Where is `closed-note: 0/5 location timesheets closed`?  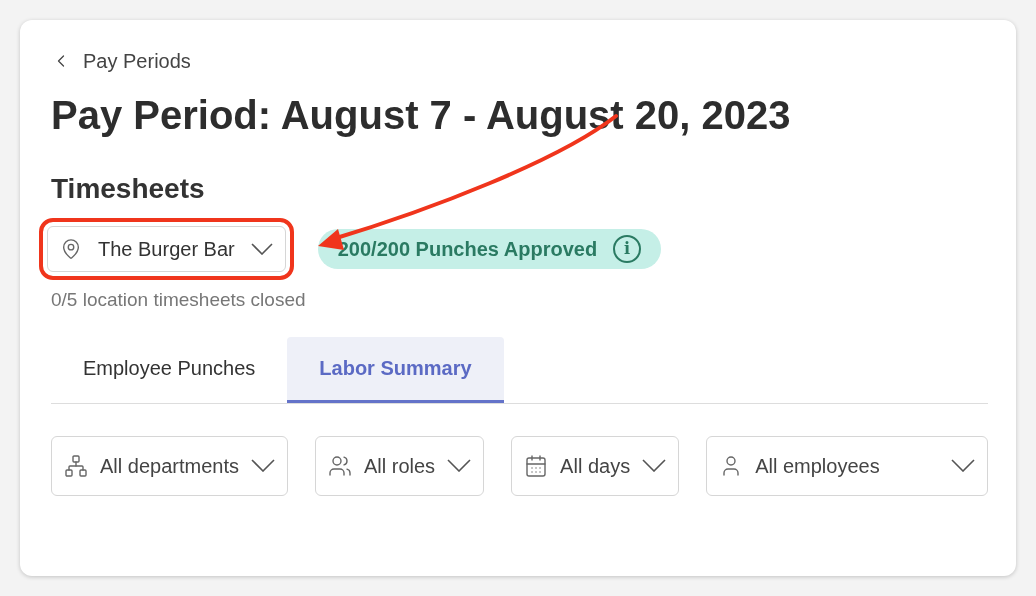 closed-note: 0/5 location timesheets closed is located at coordinates (179, 300).